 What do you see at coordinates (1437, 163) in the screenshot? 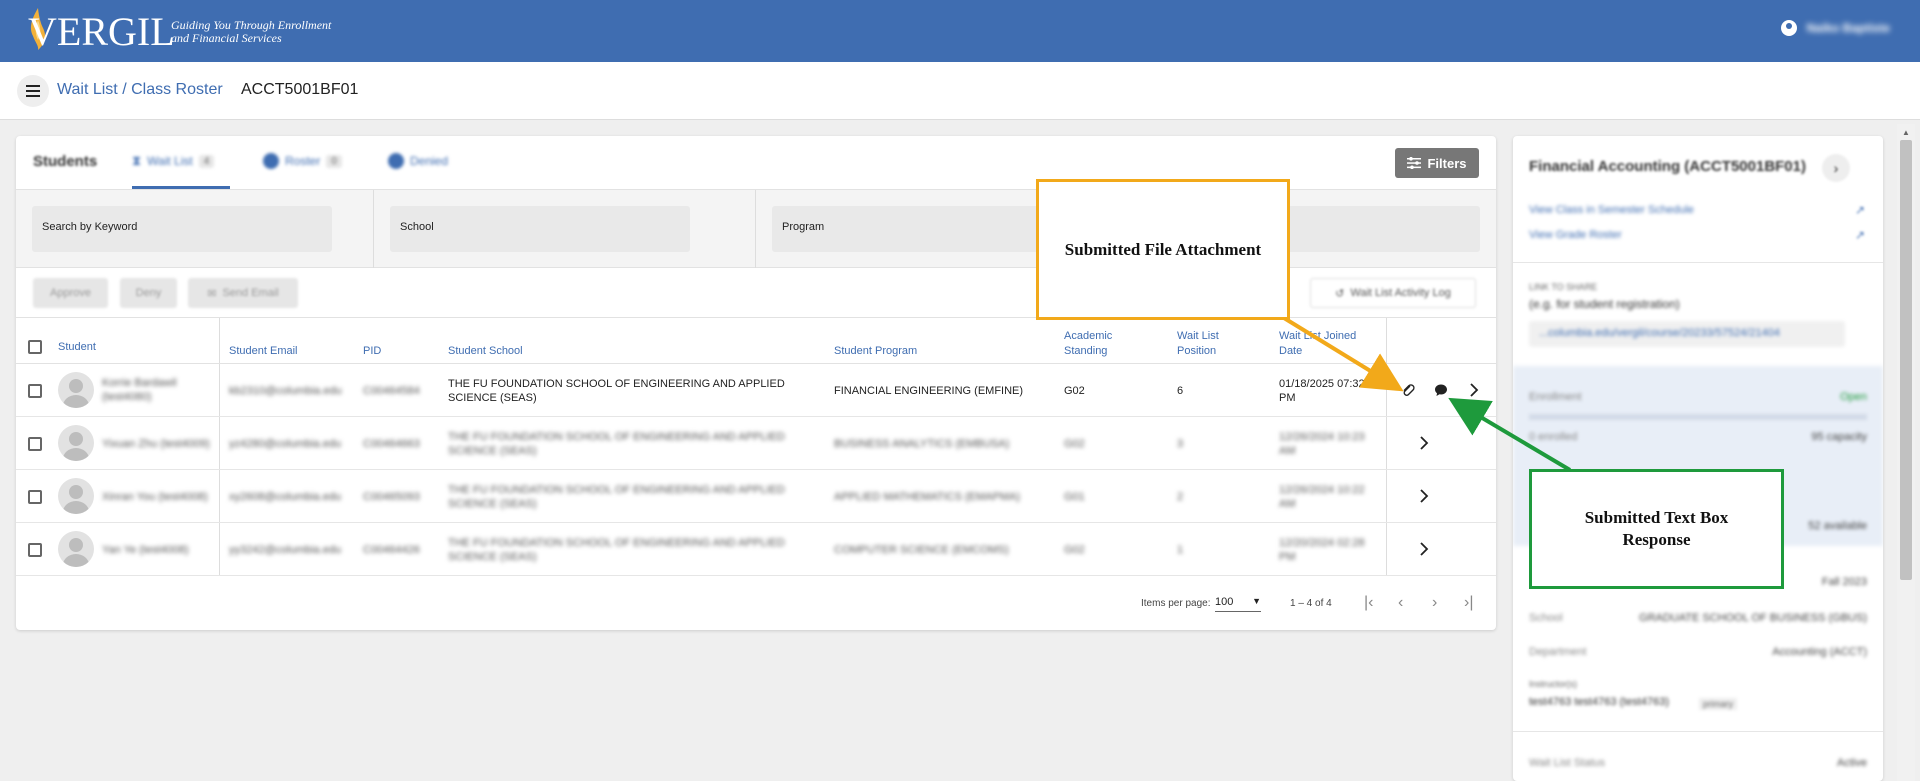
I see `filters-button: Filters` at bounding box center [1437, 163].